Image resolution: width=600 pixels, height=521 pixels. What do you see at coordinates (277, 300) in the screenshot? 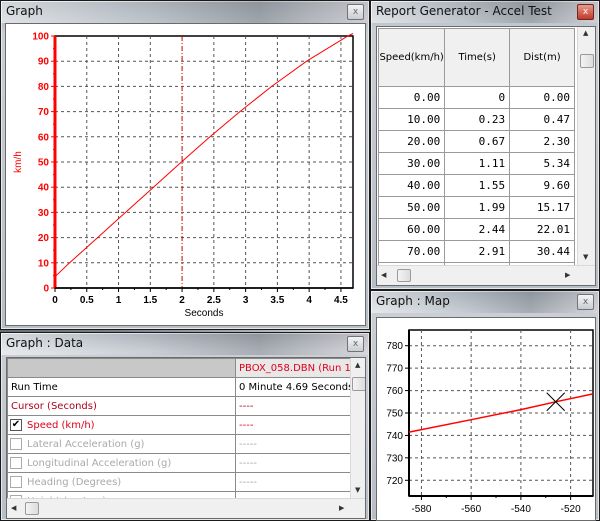
I see `x-tick-label: 3.5` at bounding box center [277, 300].